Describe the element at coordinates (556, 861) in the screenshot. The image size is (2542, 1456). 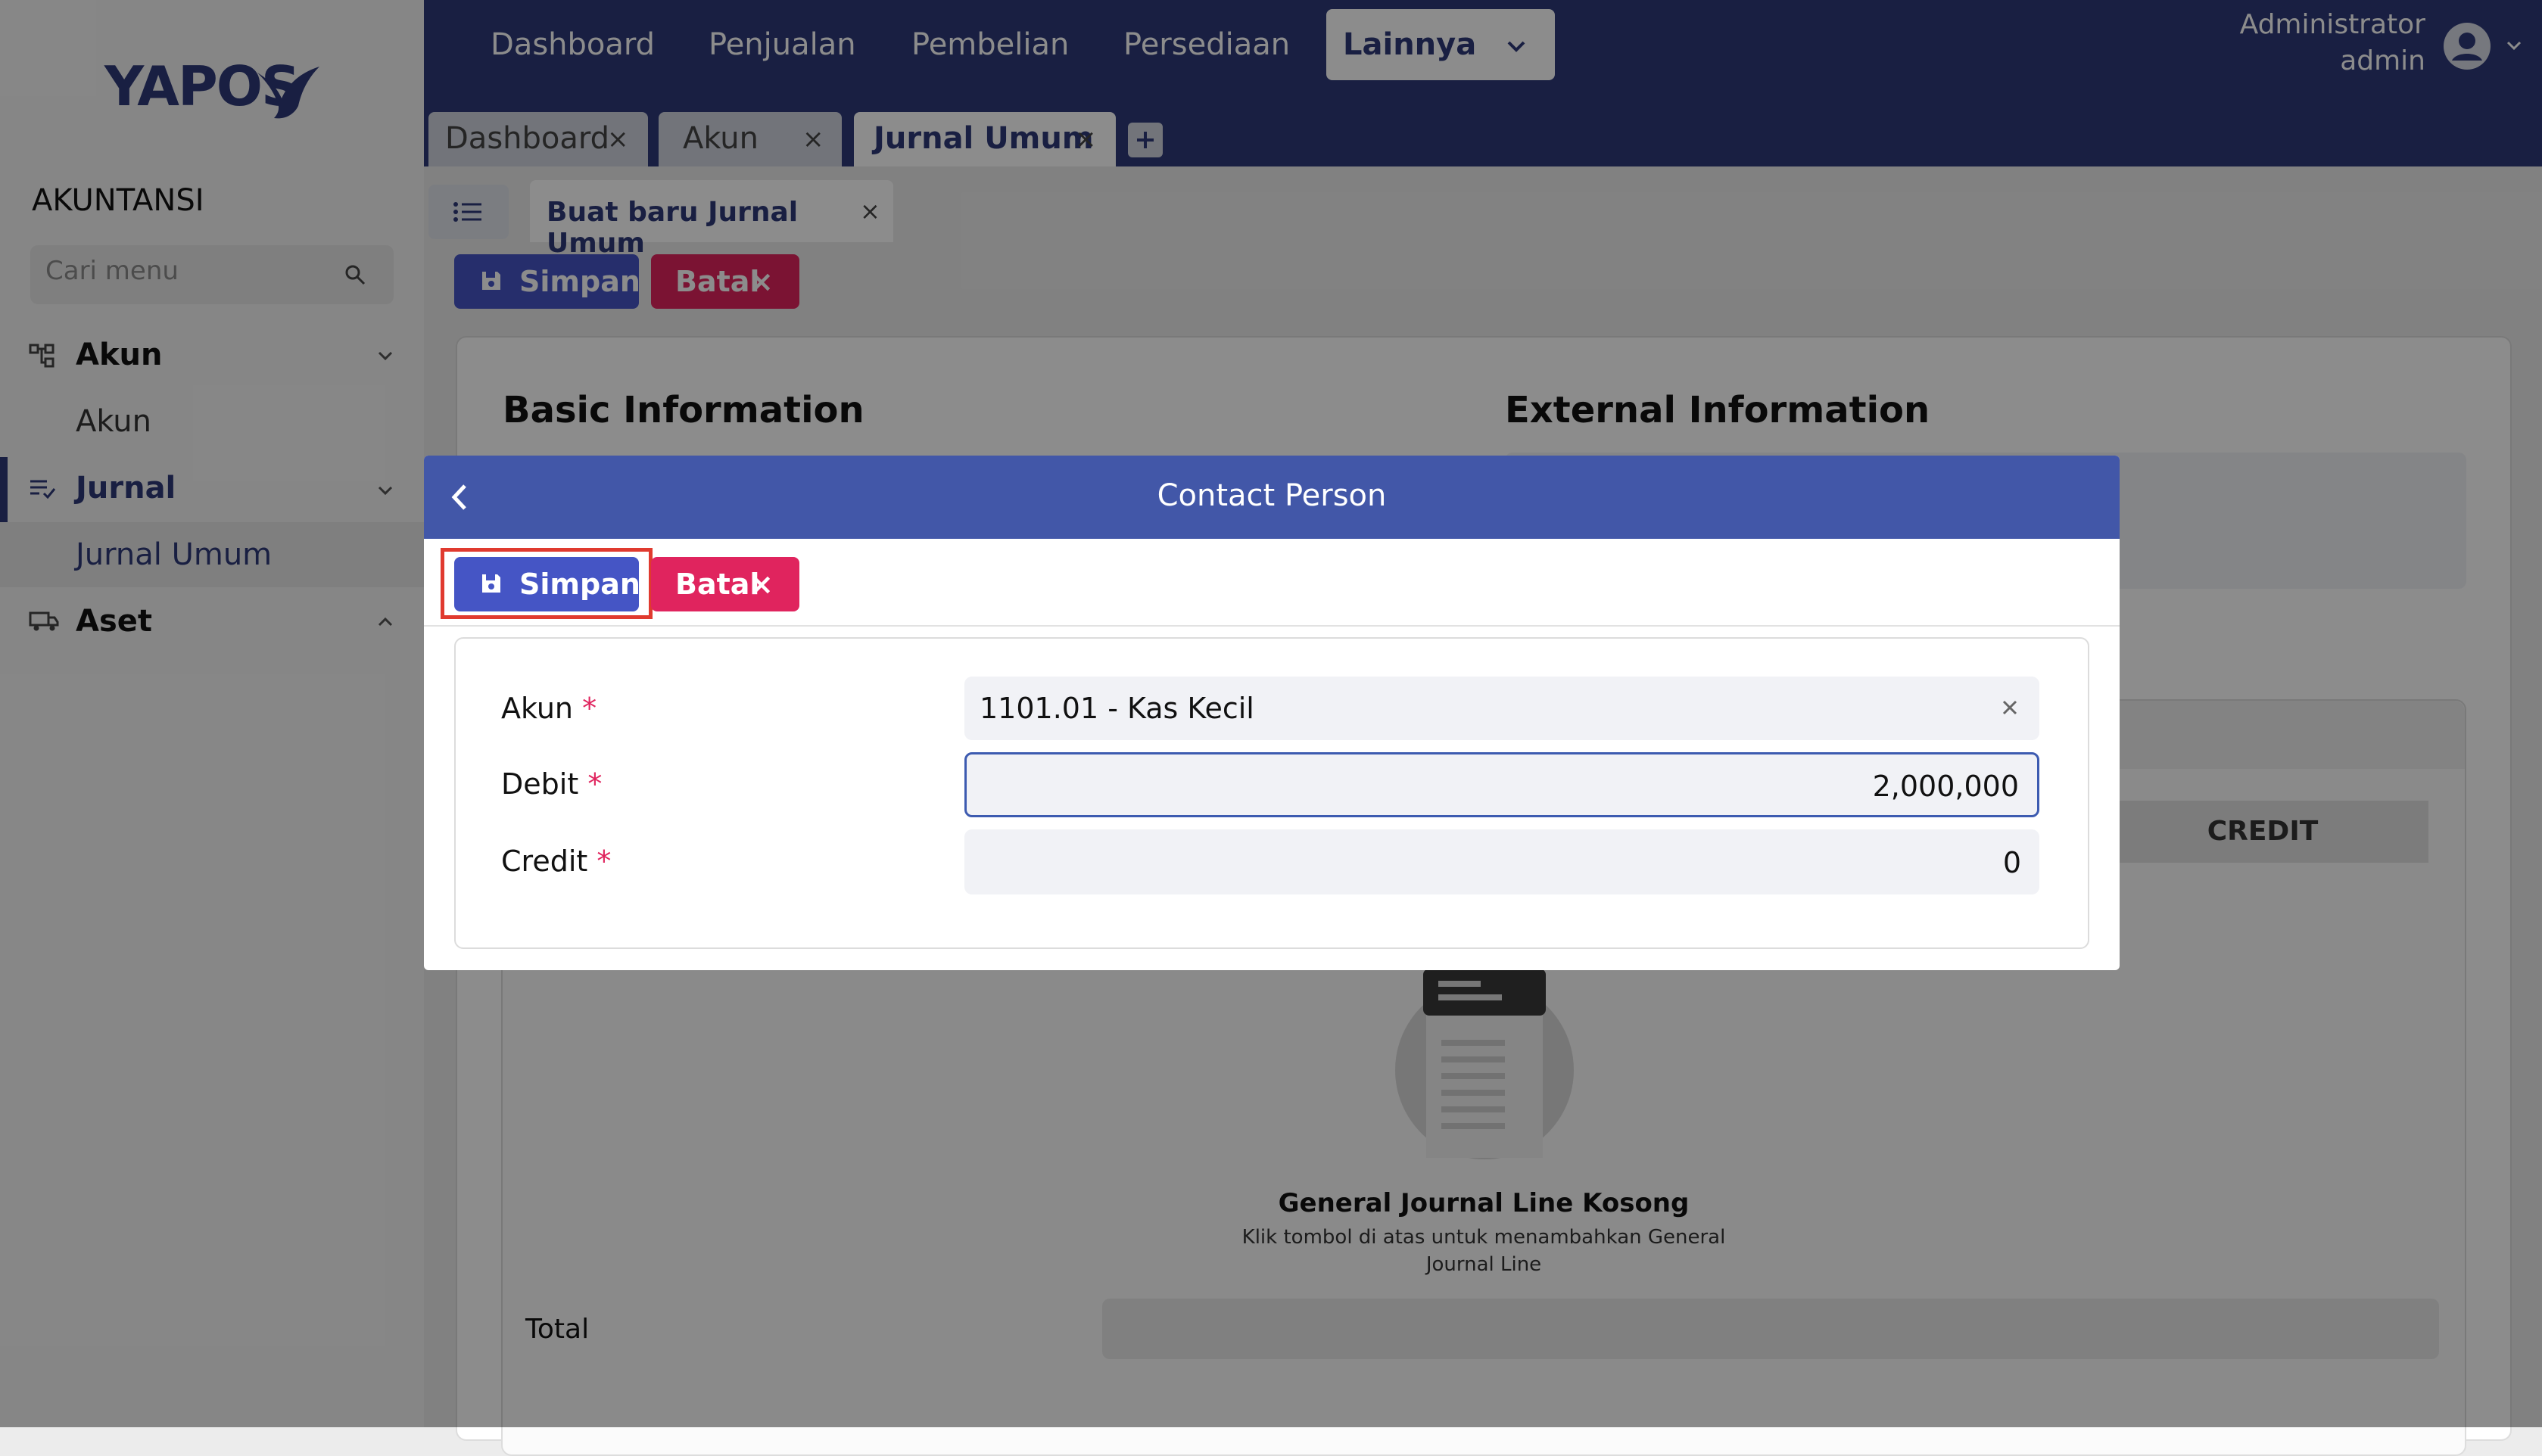
I see `credit-label: Credit *` at that location.